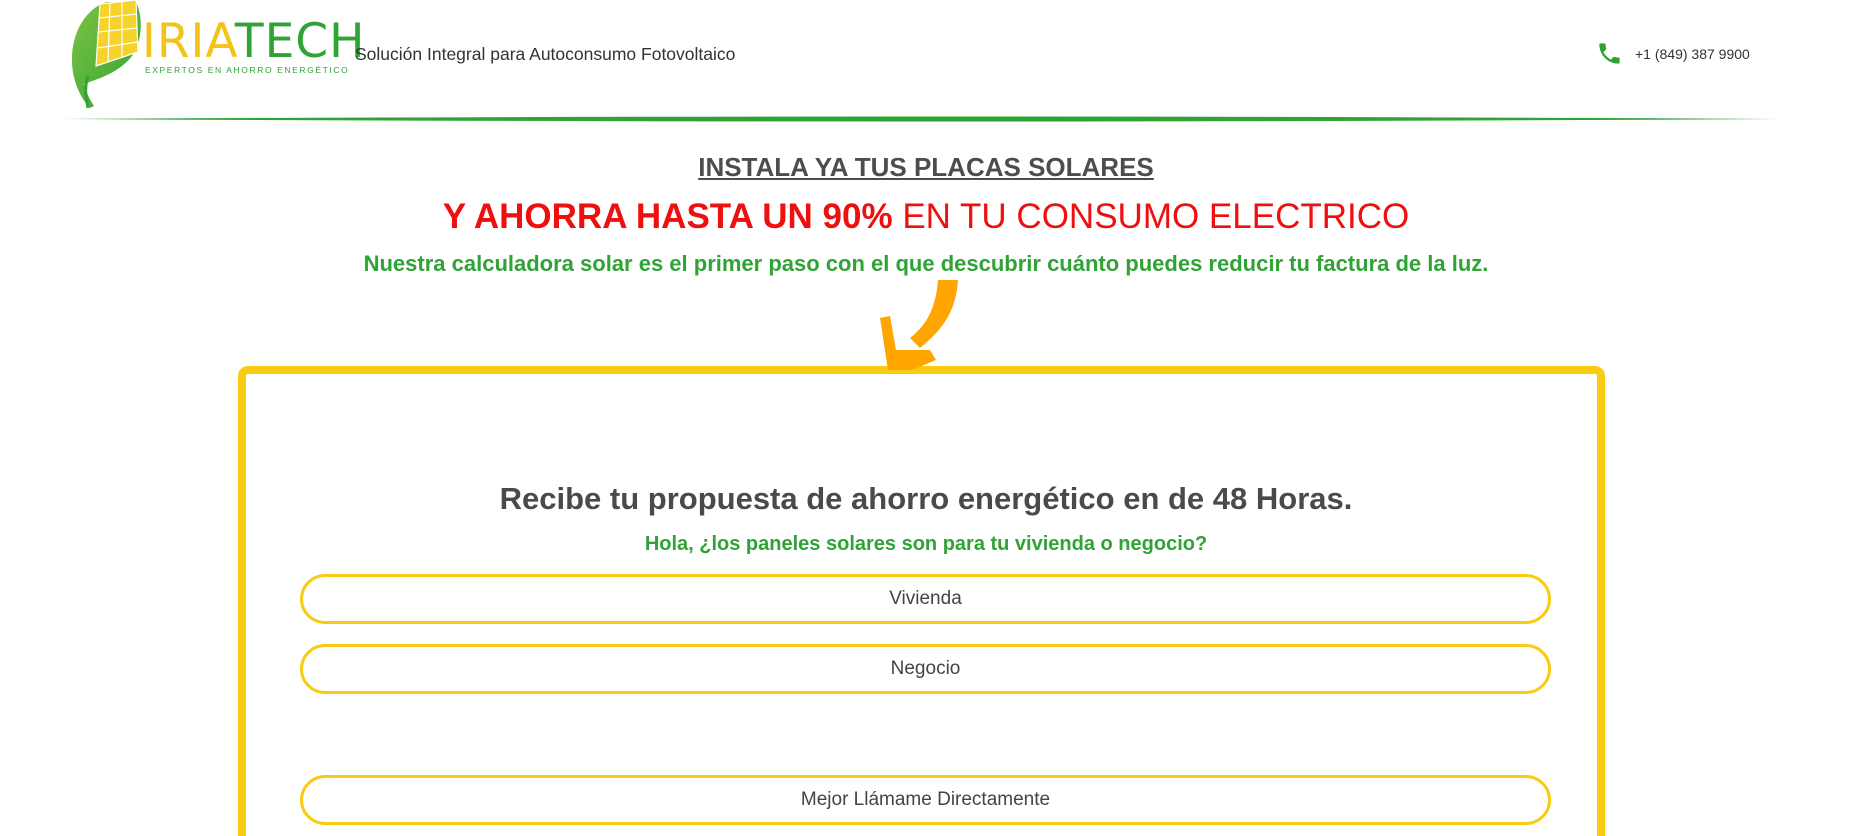 The height and width of the screenshot is (836, 1852). What do you see at coordinates (106, 54) in the screenshot?
I see `leaf-solar-panel-icon` at bounding box center [106, 54].